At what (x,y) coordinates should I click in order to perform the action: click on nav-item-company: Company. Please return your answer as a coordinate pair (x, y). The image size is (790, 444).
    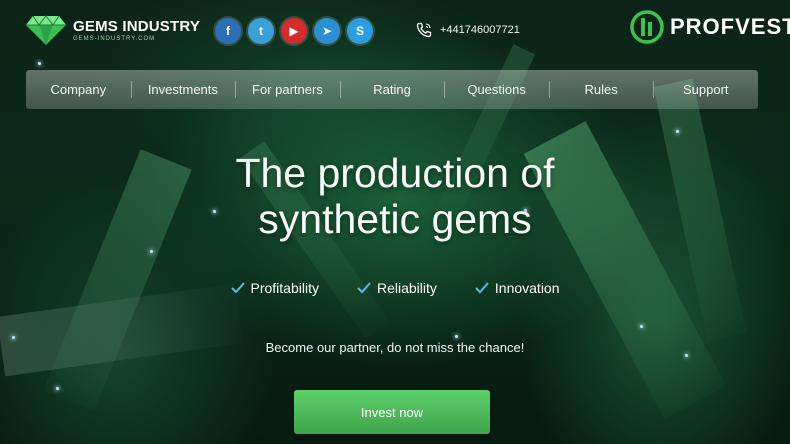
    Looking at the image, I should click on (78, 89).